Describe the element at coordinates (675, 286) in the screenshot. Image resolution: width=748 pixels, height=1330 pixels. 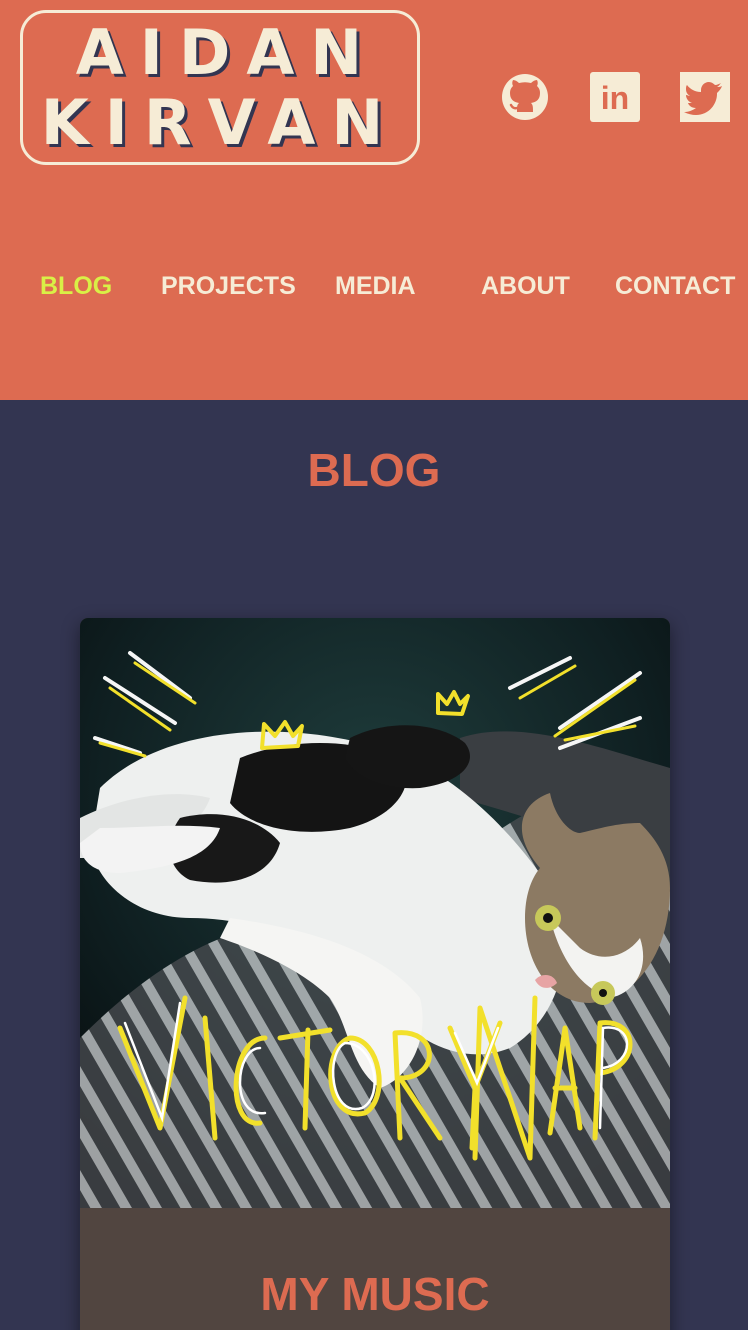
I see `nav-item-contact: CONTACT` at that location.